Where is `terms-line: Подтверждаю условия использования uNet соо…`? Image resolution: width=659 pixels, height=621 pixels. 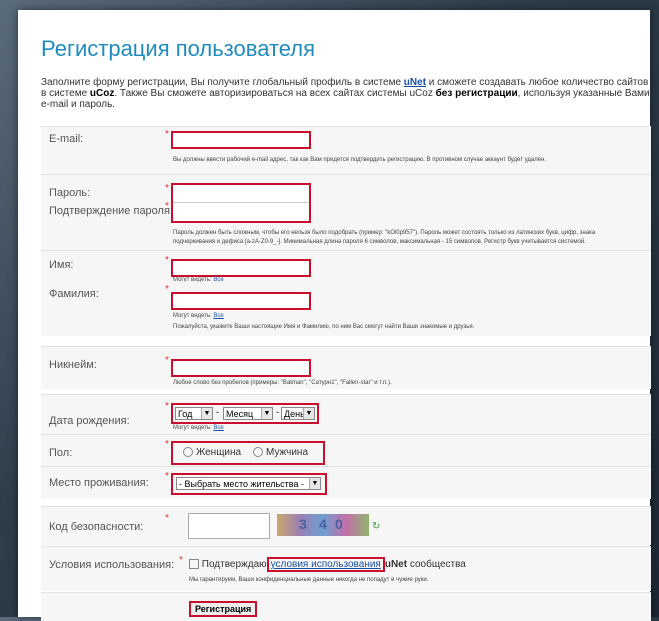
terms-line: Подтверждаю условия использования uNet соо… is located at coordinates (327, 564).